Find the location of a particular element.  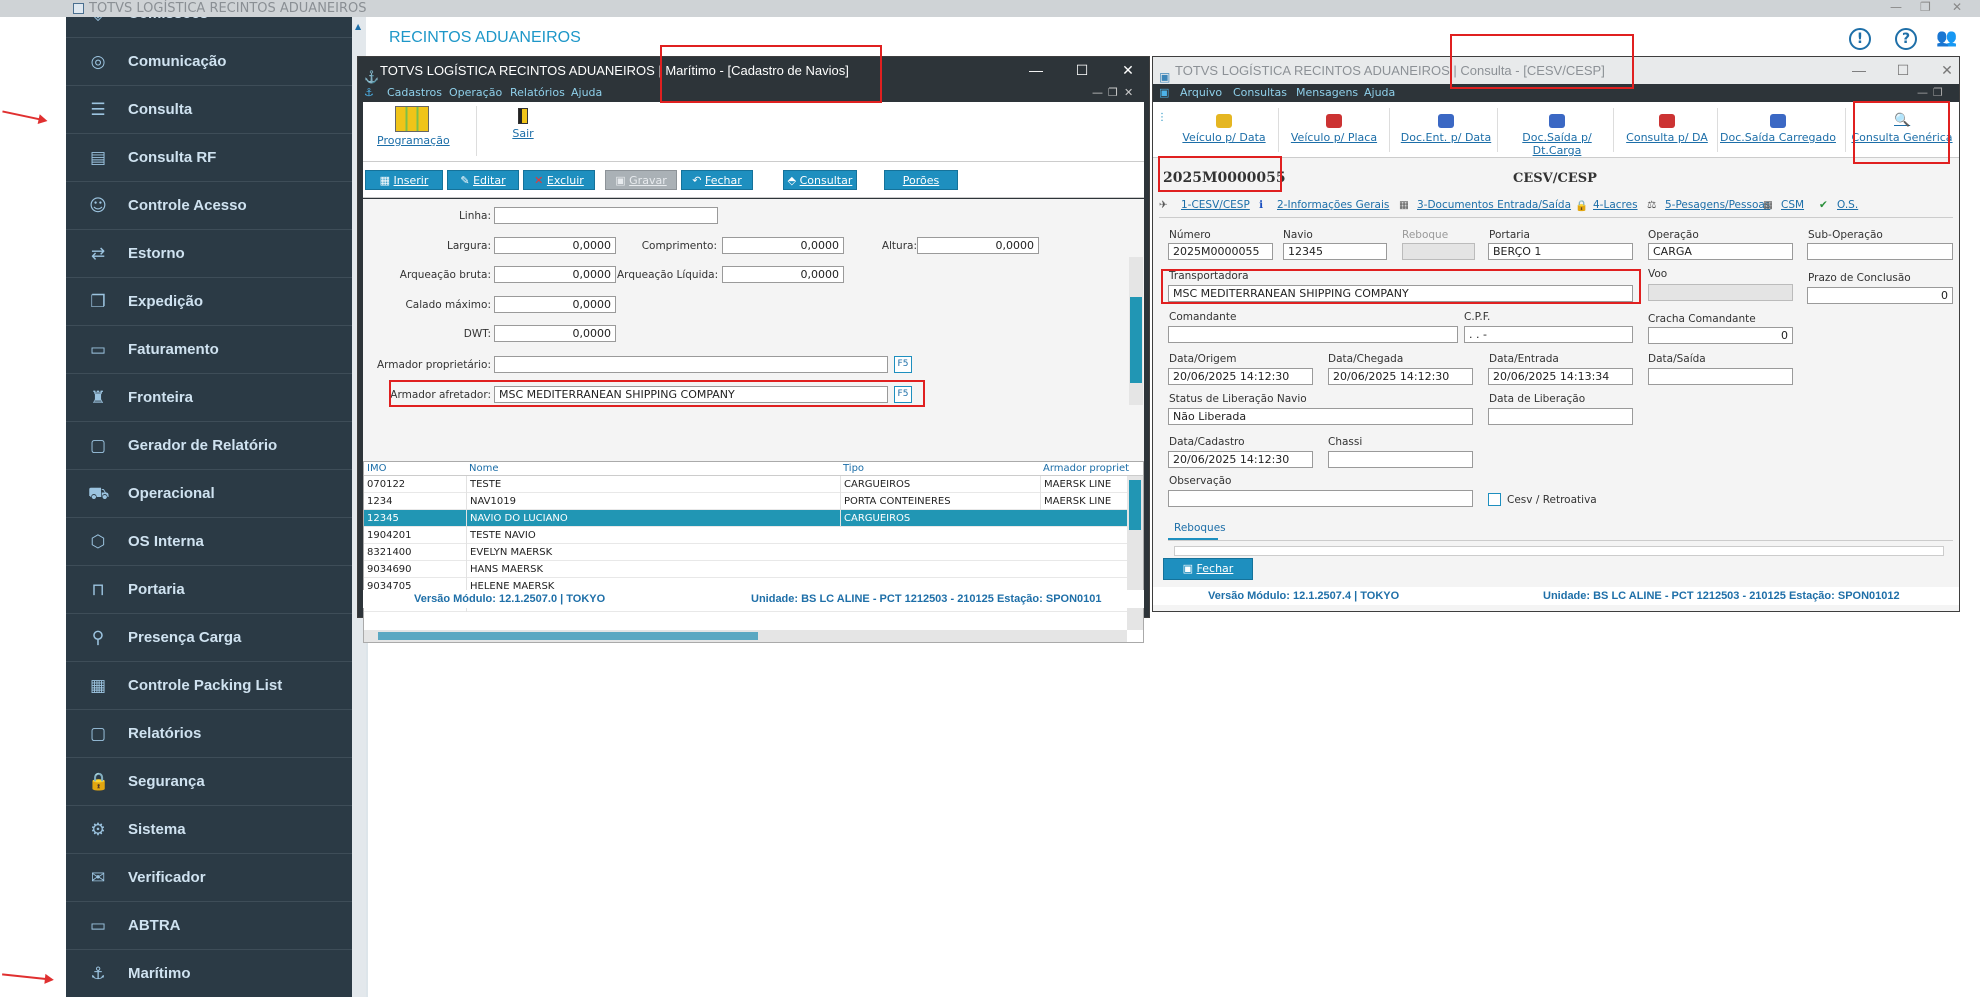

armador-prop-f5-button: F5 is located at coordinates (903, 364).